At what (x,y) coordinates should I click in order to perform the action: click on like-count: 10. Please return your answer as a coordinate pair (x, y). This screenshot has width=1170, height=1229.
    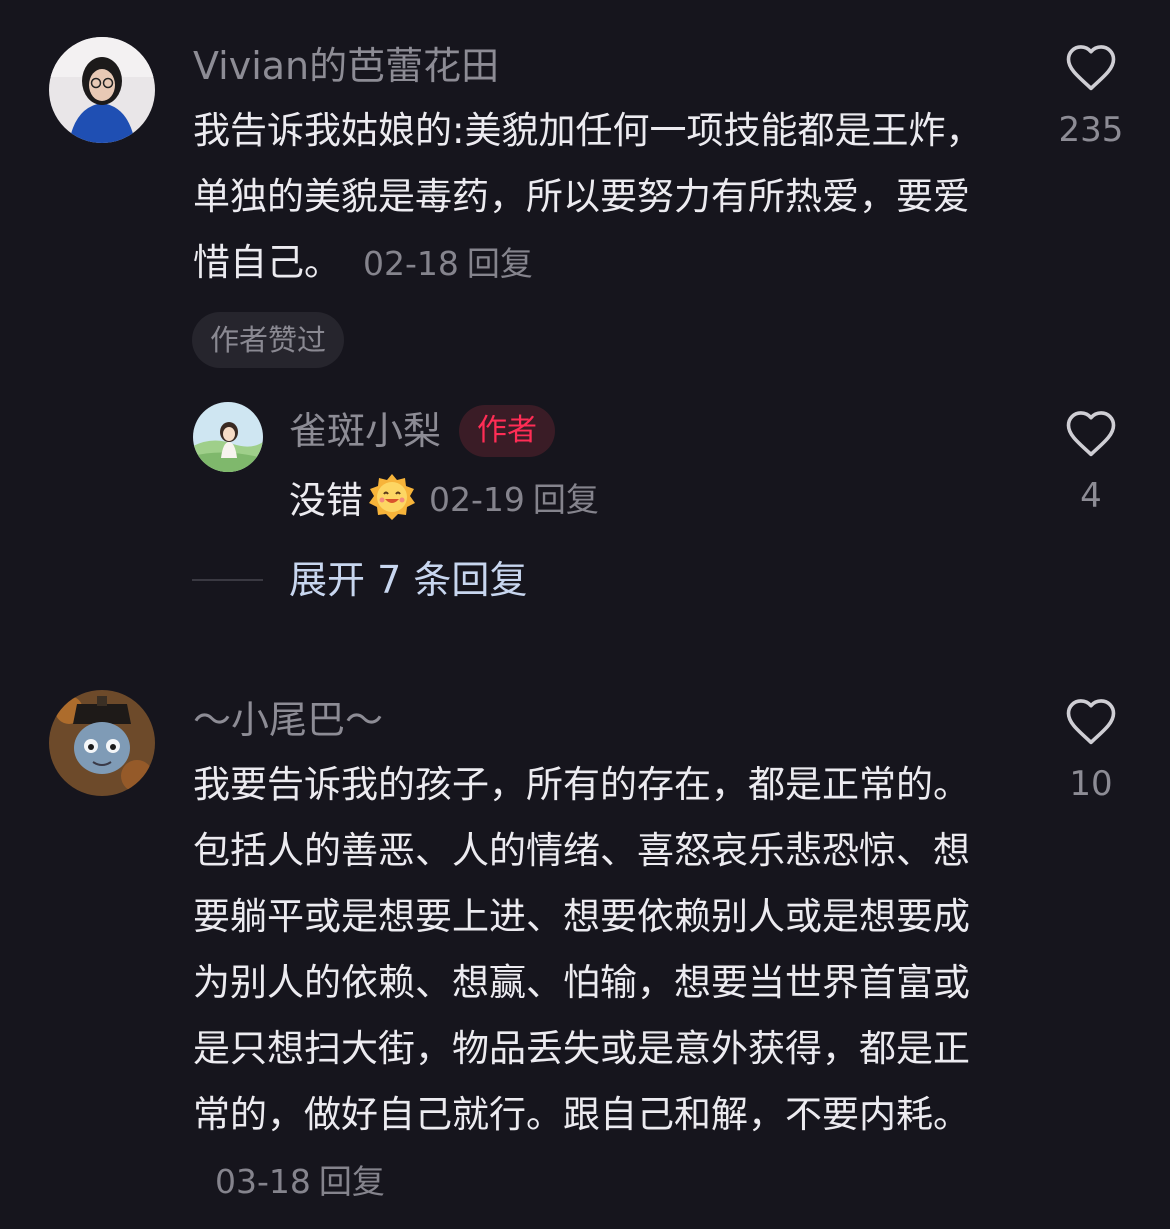
    Looking at the image, I should click on (1091, 784).